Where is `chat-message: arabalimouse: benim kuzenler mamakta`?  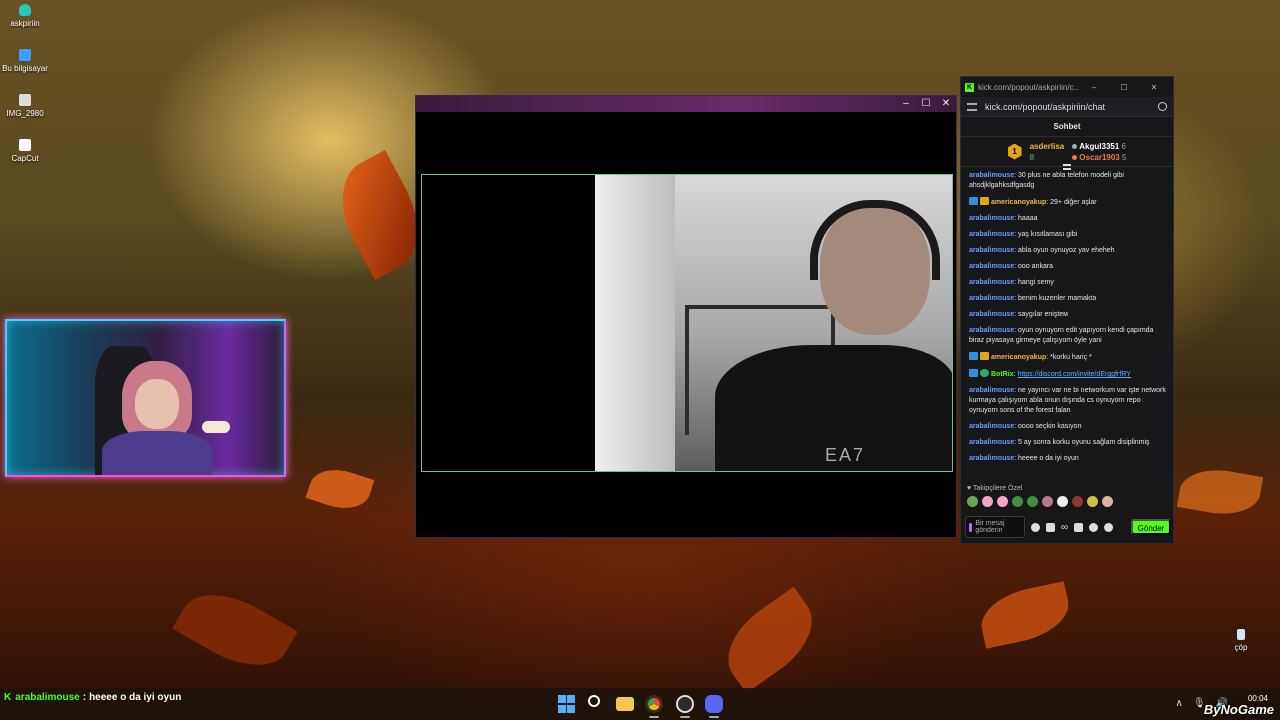 chat-message: arabalimouse: benim kuzenler mamakta is located at coordinates (1033, 298).